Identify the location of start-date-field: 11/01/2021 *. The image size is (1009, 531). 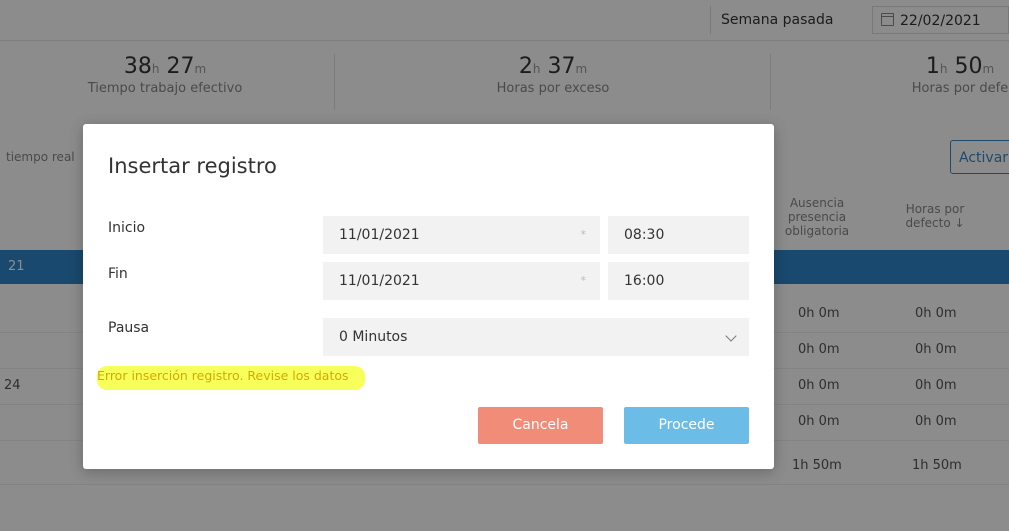
(461, 235).